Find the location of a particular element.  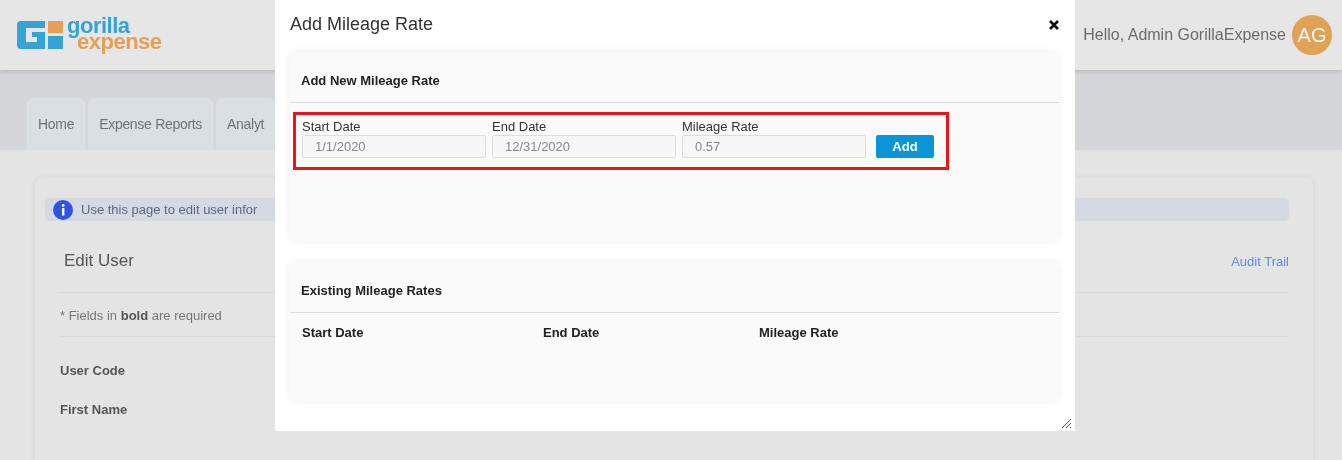

close-icon is located at coordinates (1054, 24).